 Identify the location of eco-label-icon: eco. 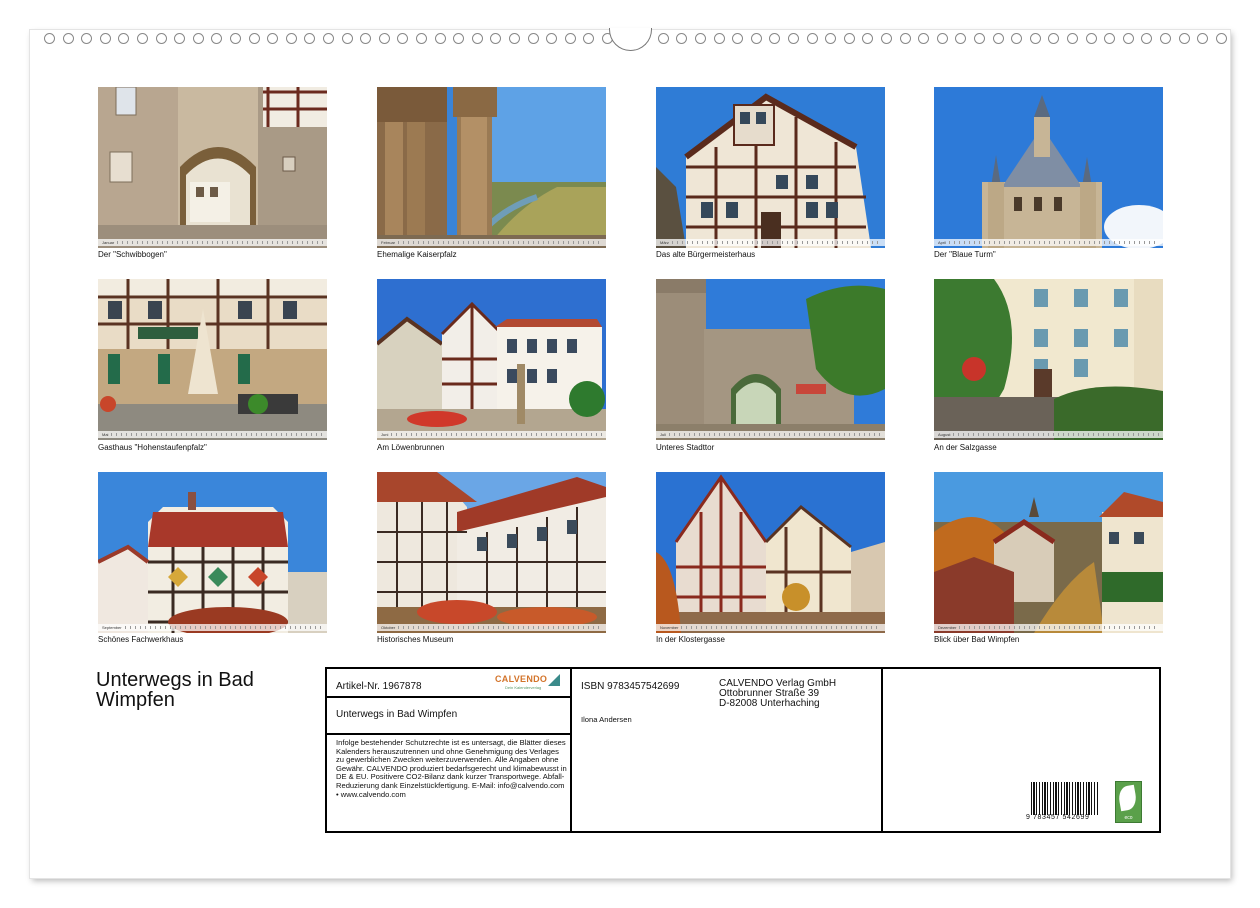
(1128, 802).